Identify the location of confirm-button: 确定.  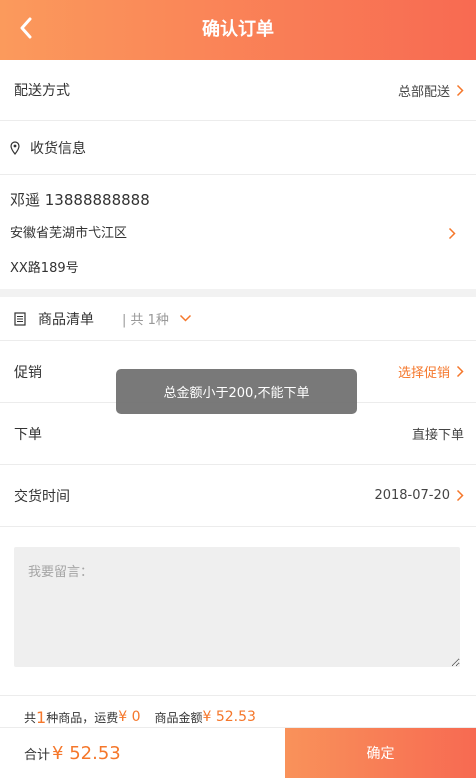
(380, 753).